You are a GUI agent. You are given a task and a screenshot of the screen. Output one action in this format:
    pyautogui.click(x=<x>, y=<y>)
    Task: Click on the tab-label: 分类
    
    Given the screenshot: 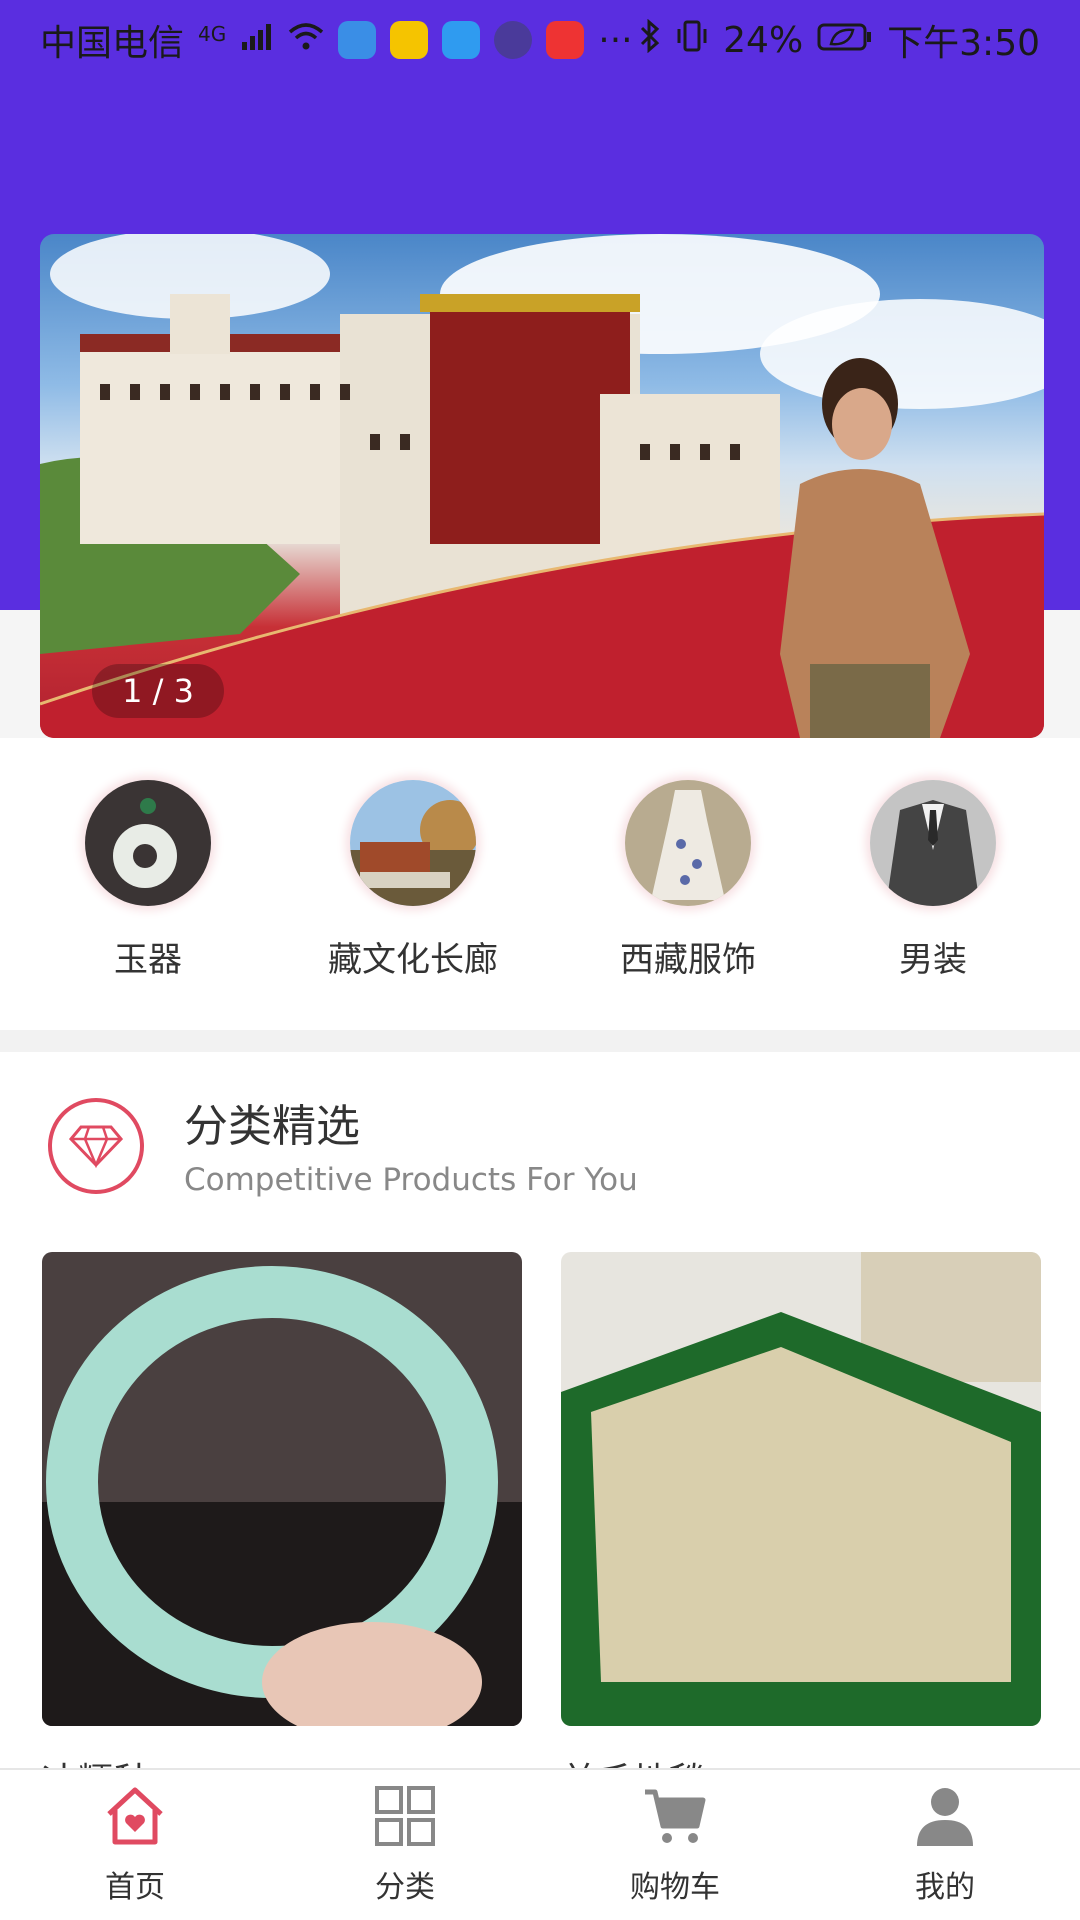 What is the action you would take?
    pyautogui.click(x=405, y=1887)
    